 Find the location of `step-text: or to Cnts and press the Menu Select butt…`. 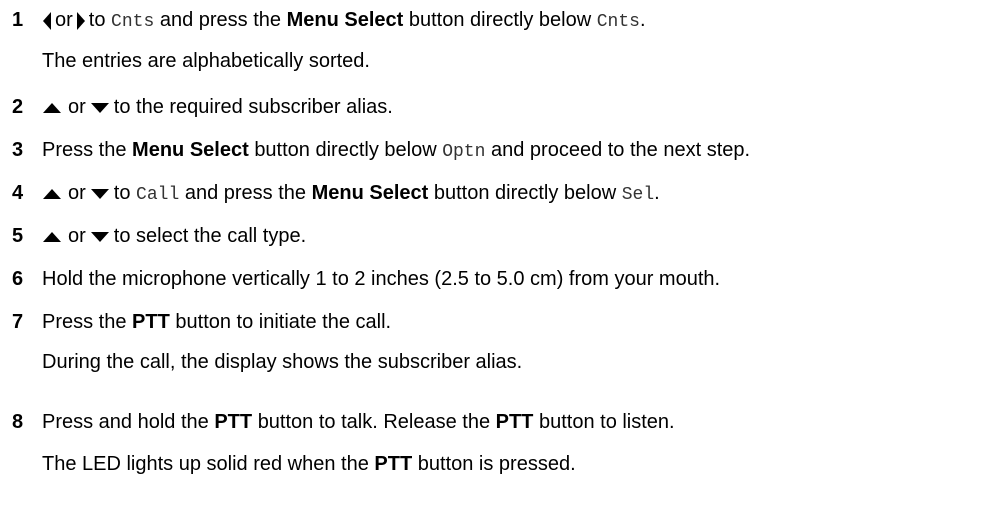

step-text: or to Cnts and press the Menu Select butt… is located at coordinates (344, 21).